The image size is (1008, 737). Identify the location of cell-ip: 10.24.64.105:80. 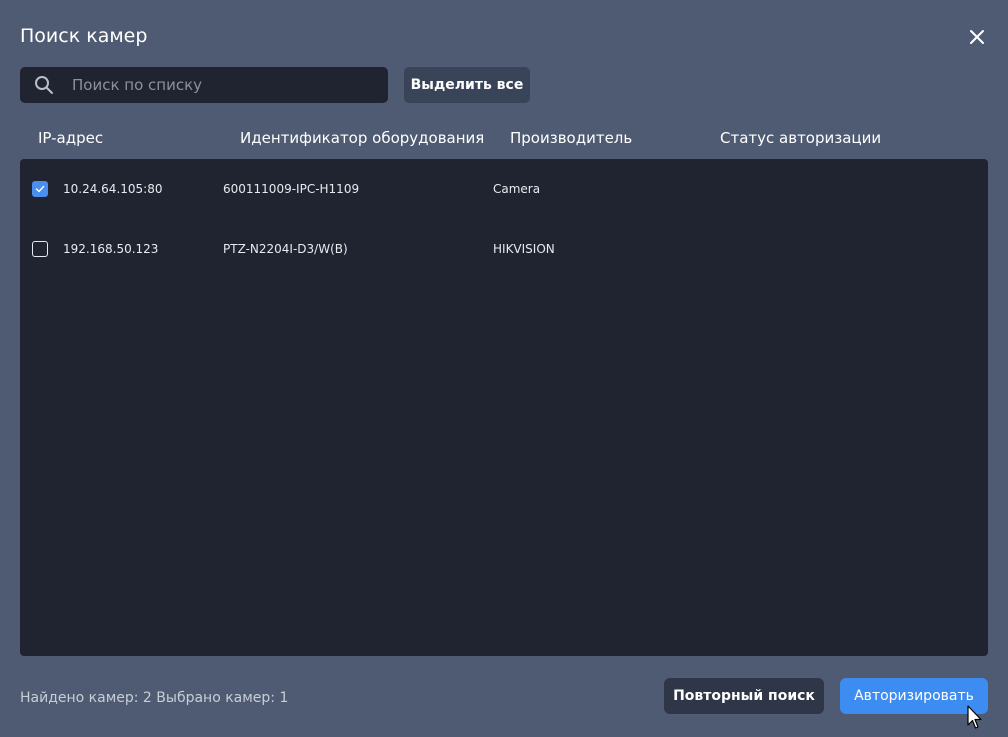
(113, 189).